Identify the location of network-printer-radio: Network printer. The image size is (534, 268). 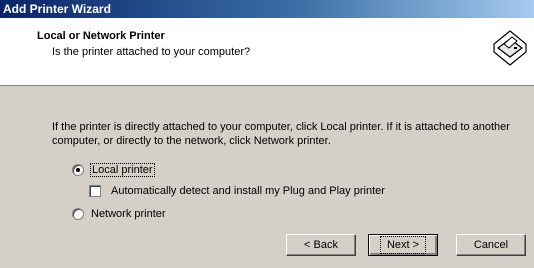
(119, 214).